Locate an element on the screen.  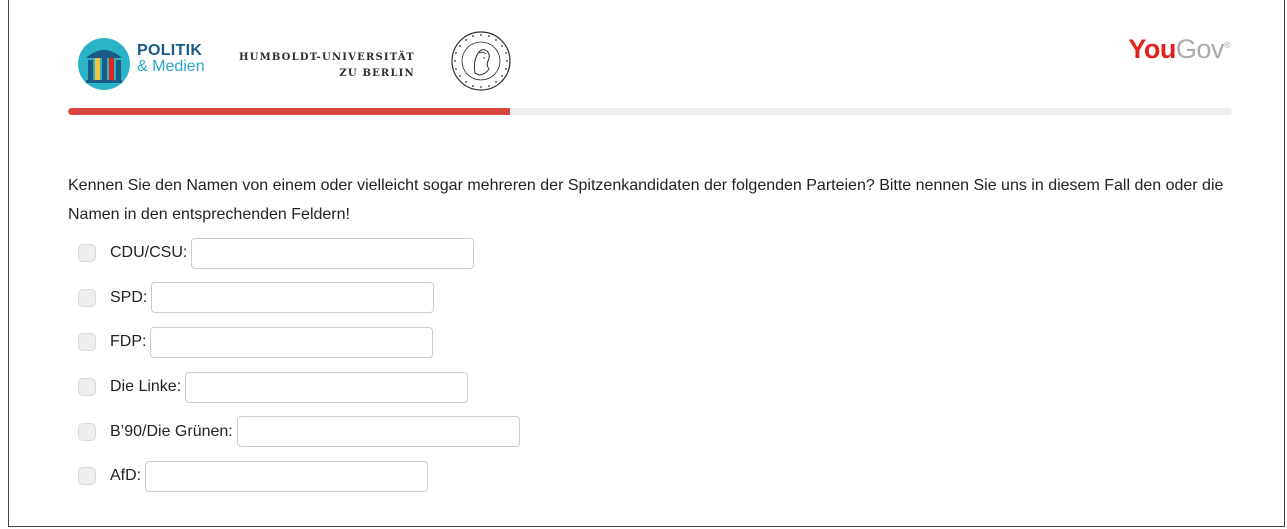
party-label: SPD: is located at coordinates (129, 297).